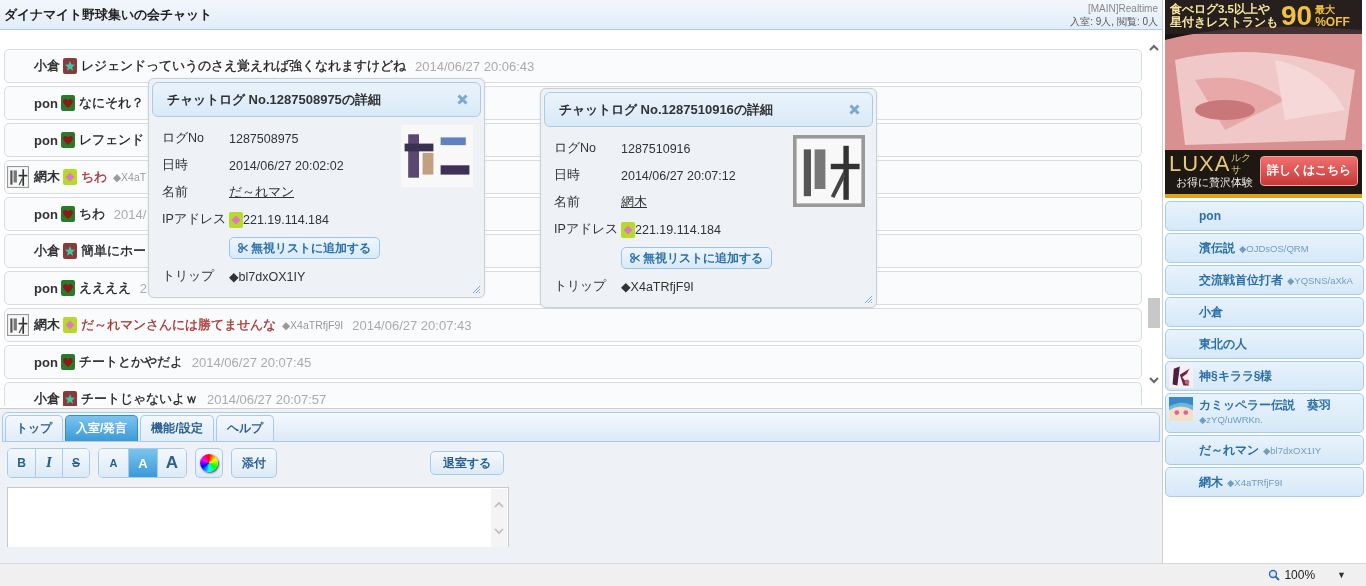 This screenshot has width=1366, height=586. I want to click on tab: 機能/設定, so click(177, 428).